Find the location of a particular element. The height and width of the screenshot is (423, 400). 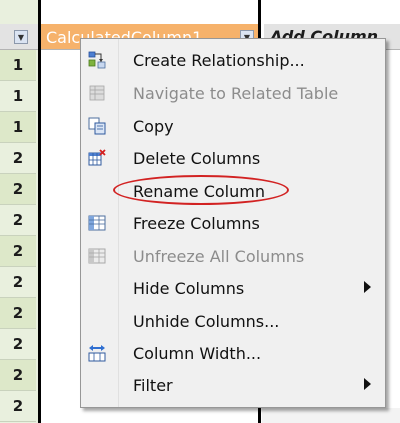

grid-bottom-strip is located at coordinates (331, 415).